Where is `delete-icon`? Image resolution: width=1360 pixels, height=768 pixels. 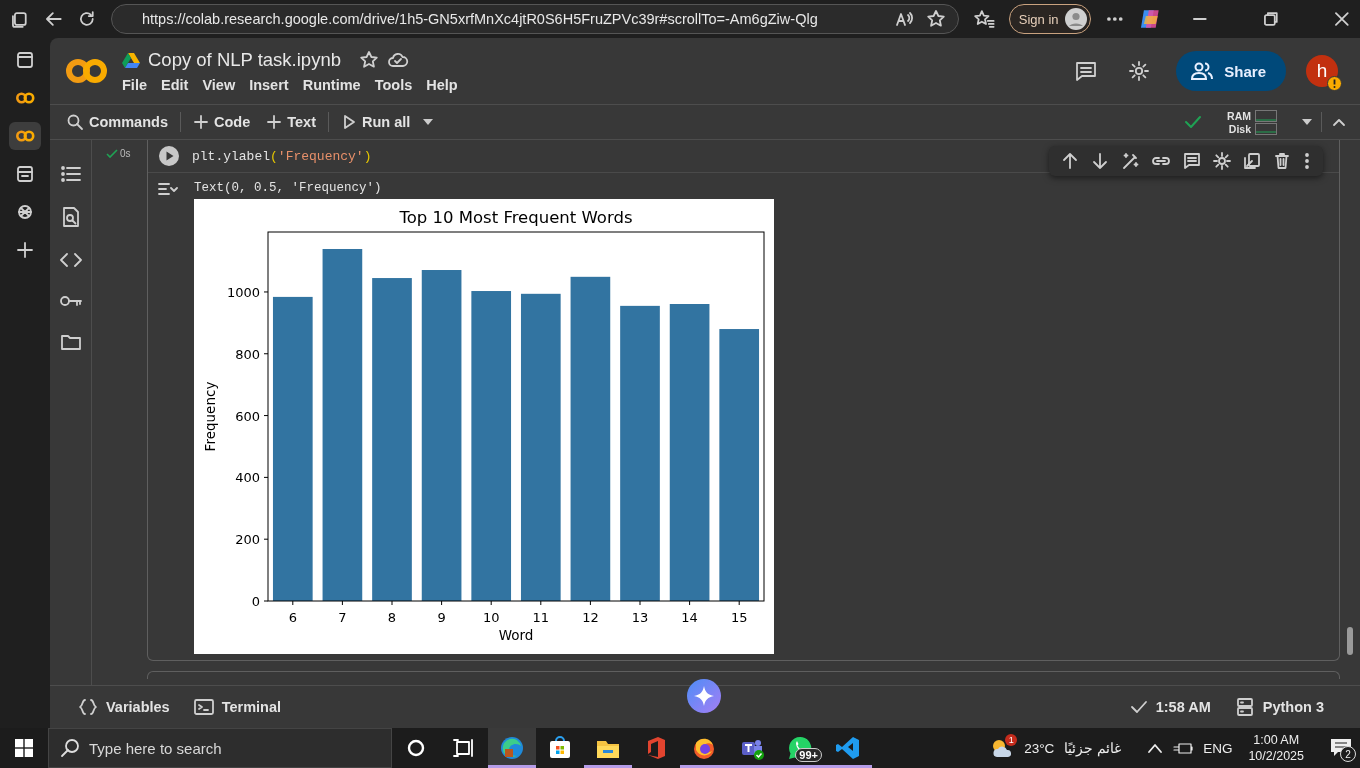
delete-icon is located at coordinates (1282, 161).